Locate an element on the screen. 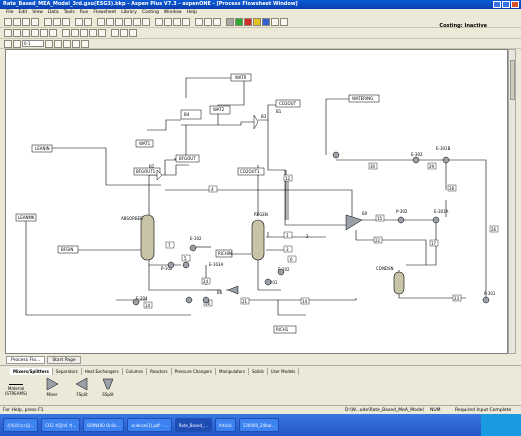 The height and width of the screenshot is (436, 521). palette-tab-pressure-changers: Pressure Changers is located at coordinates (194, 371).